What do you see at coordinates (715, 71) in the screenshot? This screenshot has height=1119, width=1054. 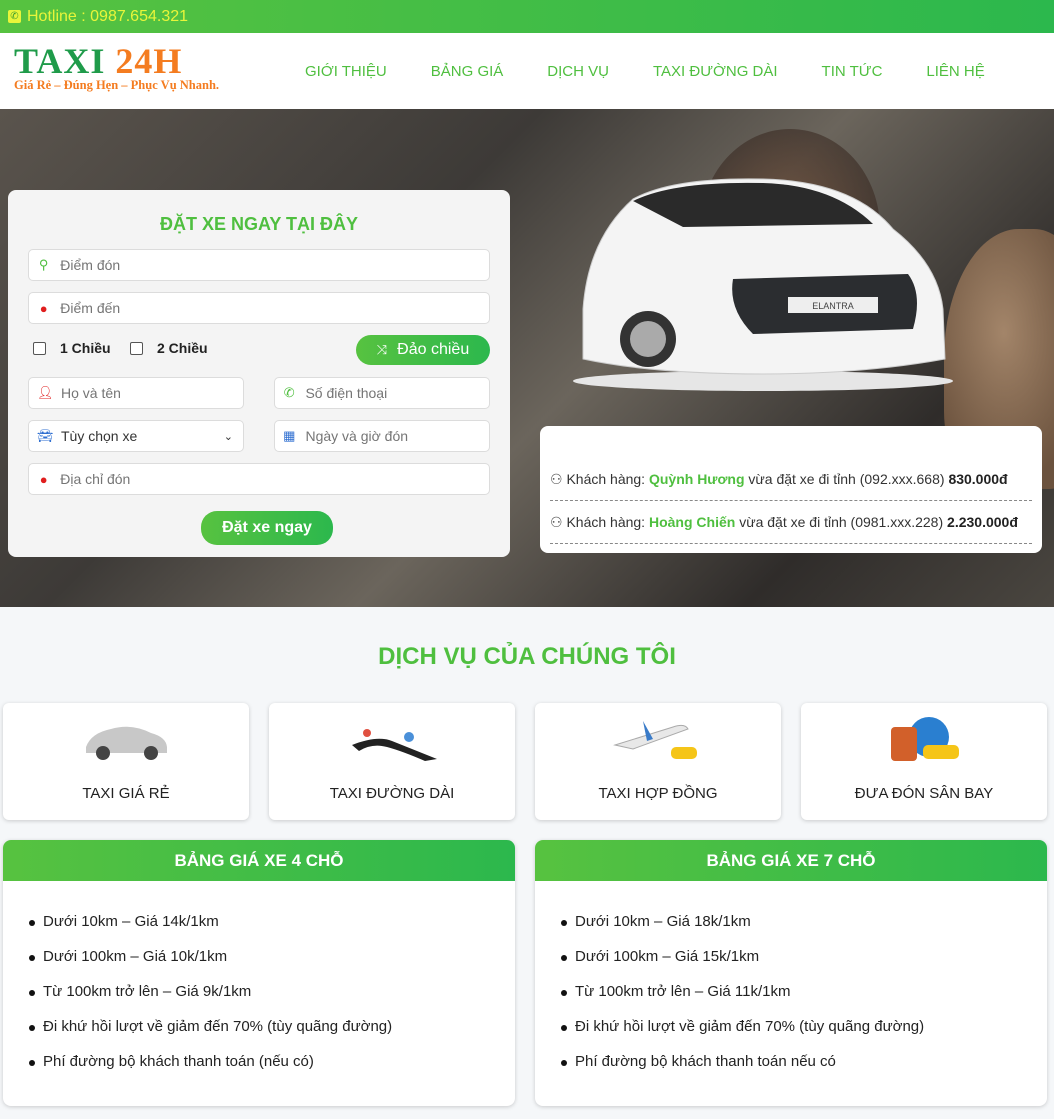 I see `nav-taxi-duong-dai: TAXI ĐƯỜNG DÀI` at bounding box center [715, 71].